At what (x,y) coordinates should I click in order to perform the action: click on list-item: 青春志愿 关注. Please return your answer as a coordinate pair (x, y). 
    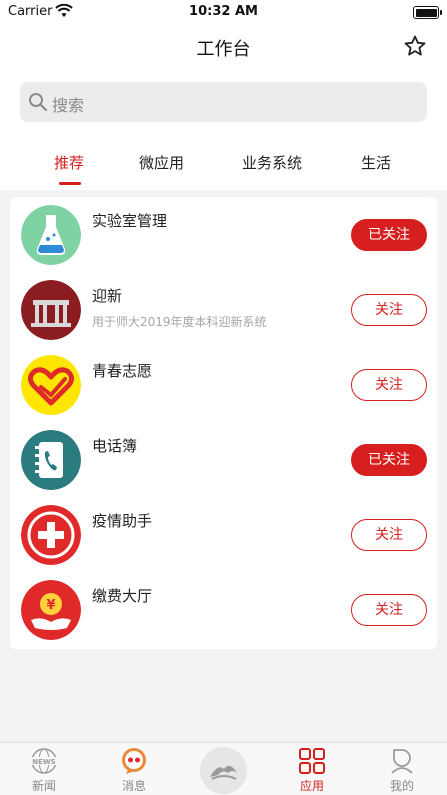
    Looking at the image, I should click on (223, 384).